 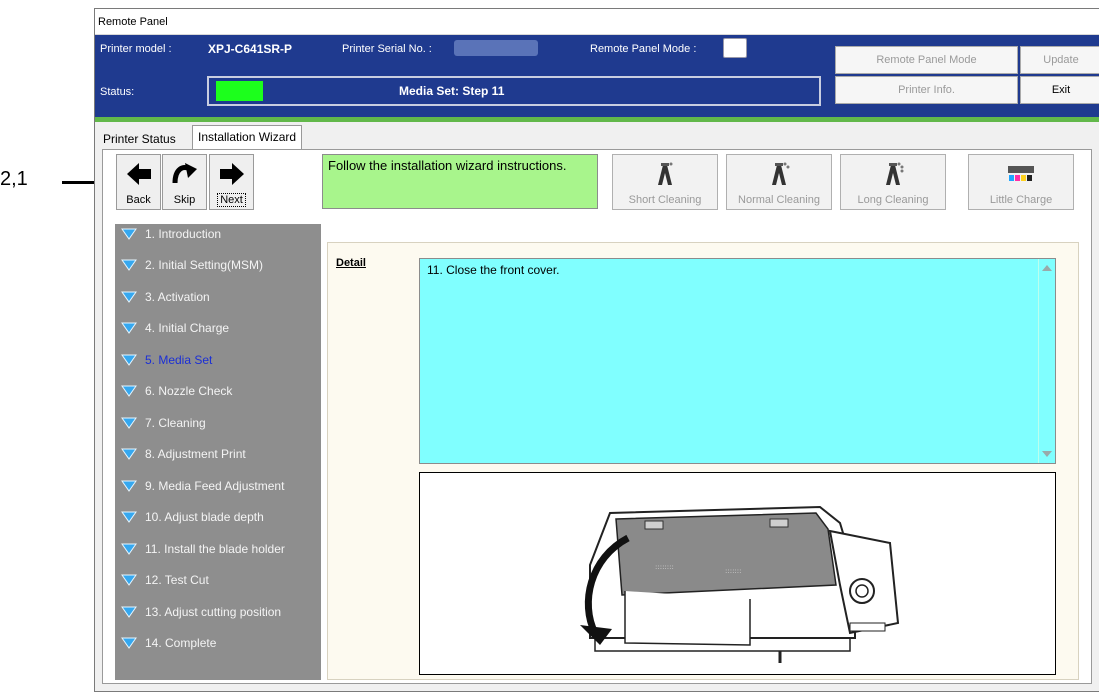 What do you see at coordinates (514, 91) in the screenshot?
I see `status-frame: Media Set: Step 11` at bounding box center [514, 91].